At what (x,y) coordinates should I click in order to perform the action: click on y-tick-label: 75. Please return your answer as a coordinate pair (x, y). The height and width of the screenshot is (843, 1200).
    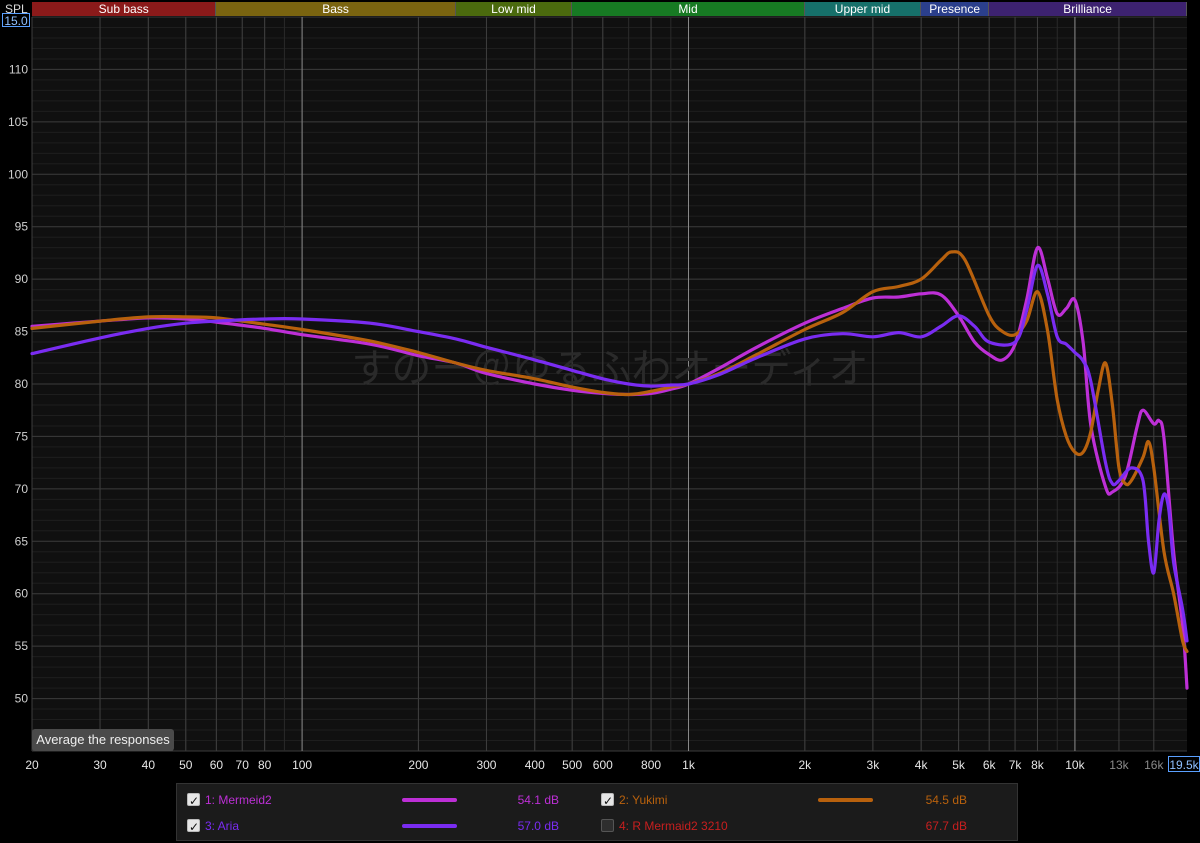
    Looking at the image, I should click on (22, 436).